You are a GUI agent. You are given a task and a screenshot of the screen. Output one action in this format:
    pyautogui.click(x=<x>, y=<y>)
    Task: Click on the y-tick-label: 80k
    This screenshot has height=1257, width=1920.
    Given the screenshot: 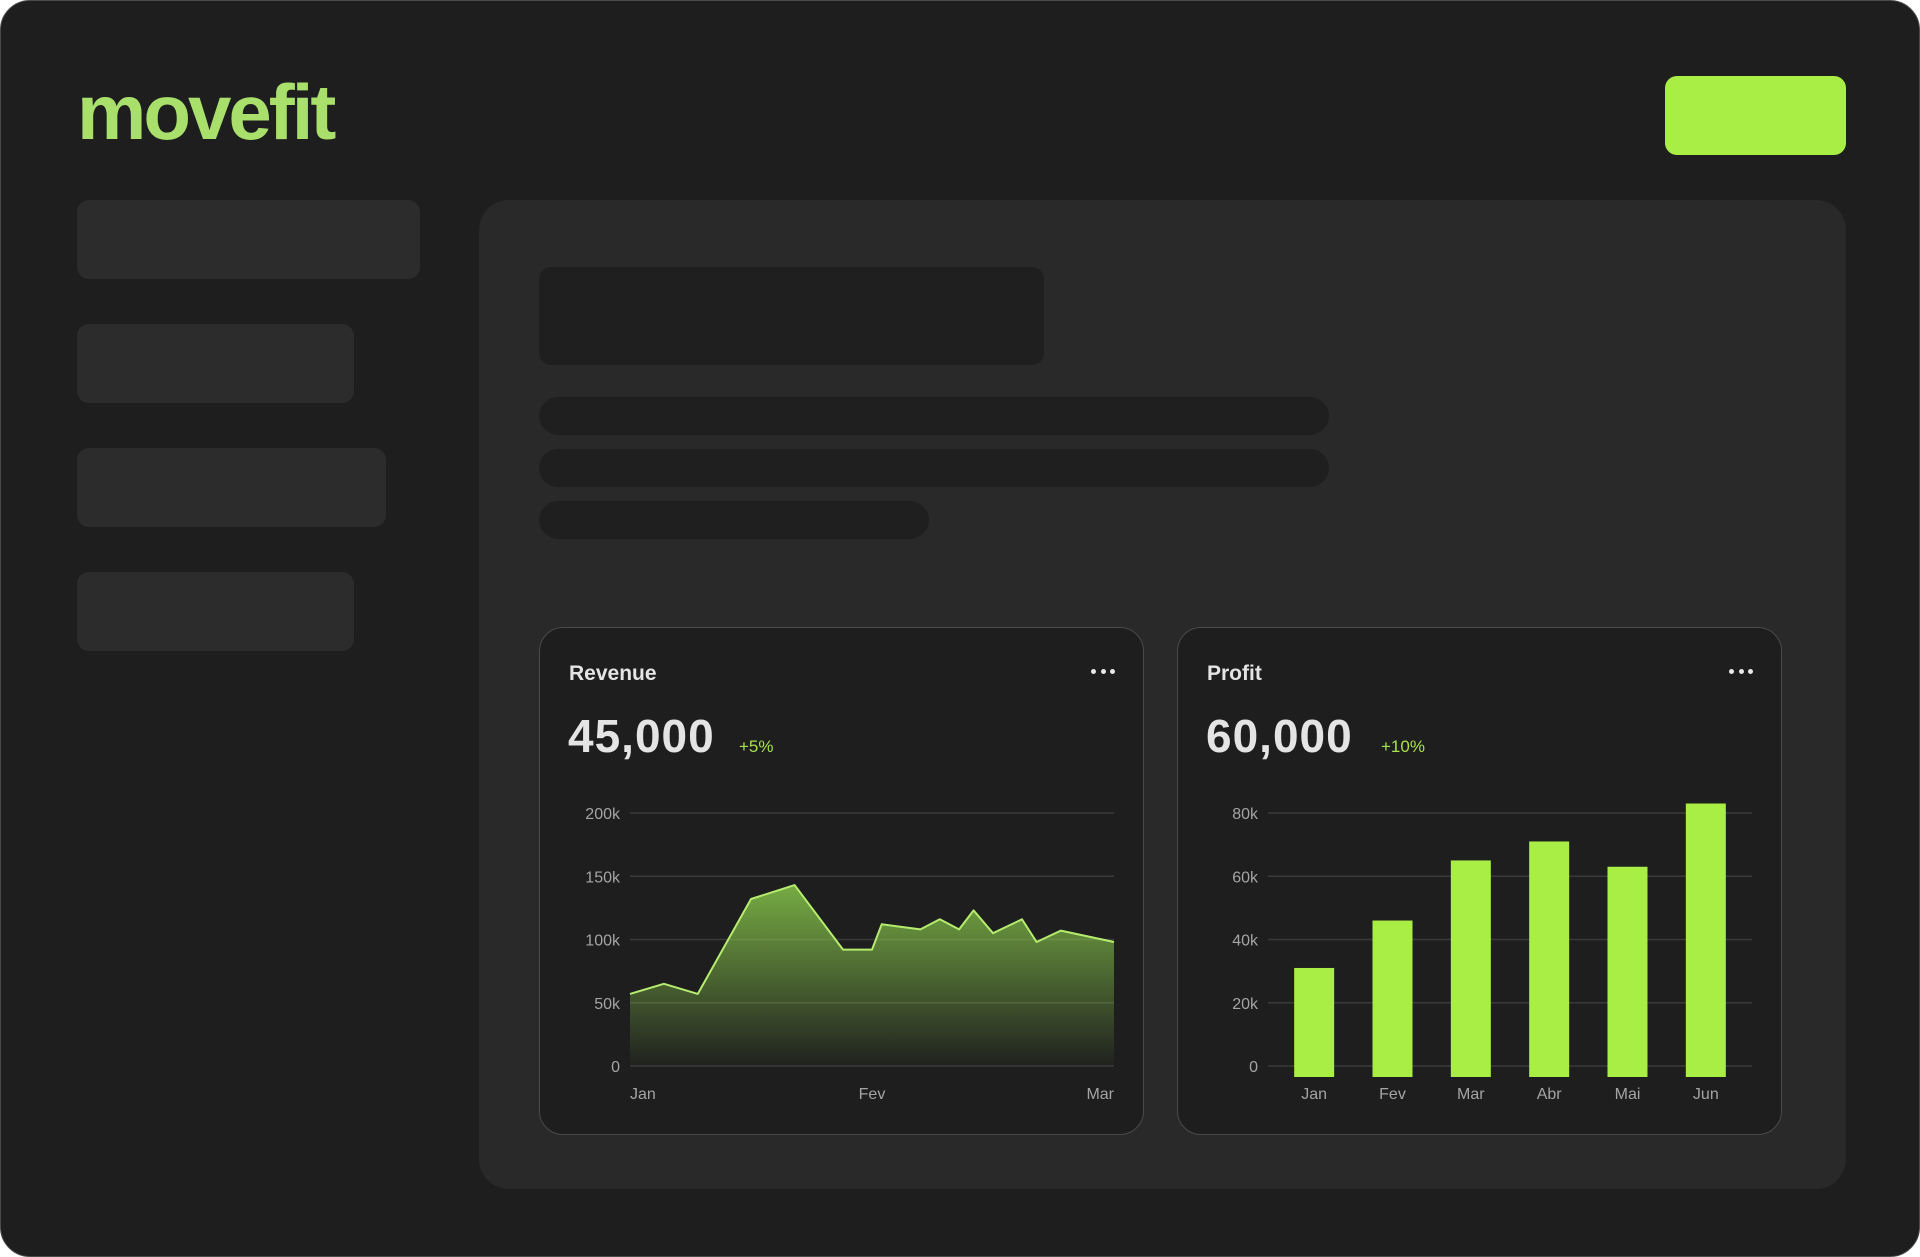 What is the action you would take?
    pyautogui.click(x=1245, y=814)
    